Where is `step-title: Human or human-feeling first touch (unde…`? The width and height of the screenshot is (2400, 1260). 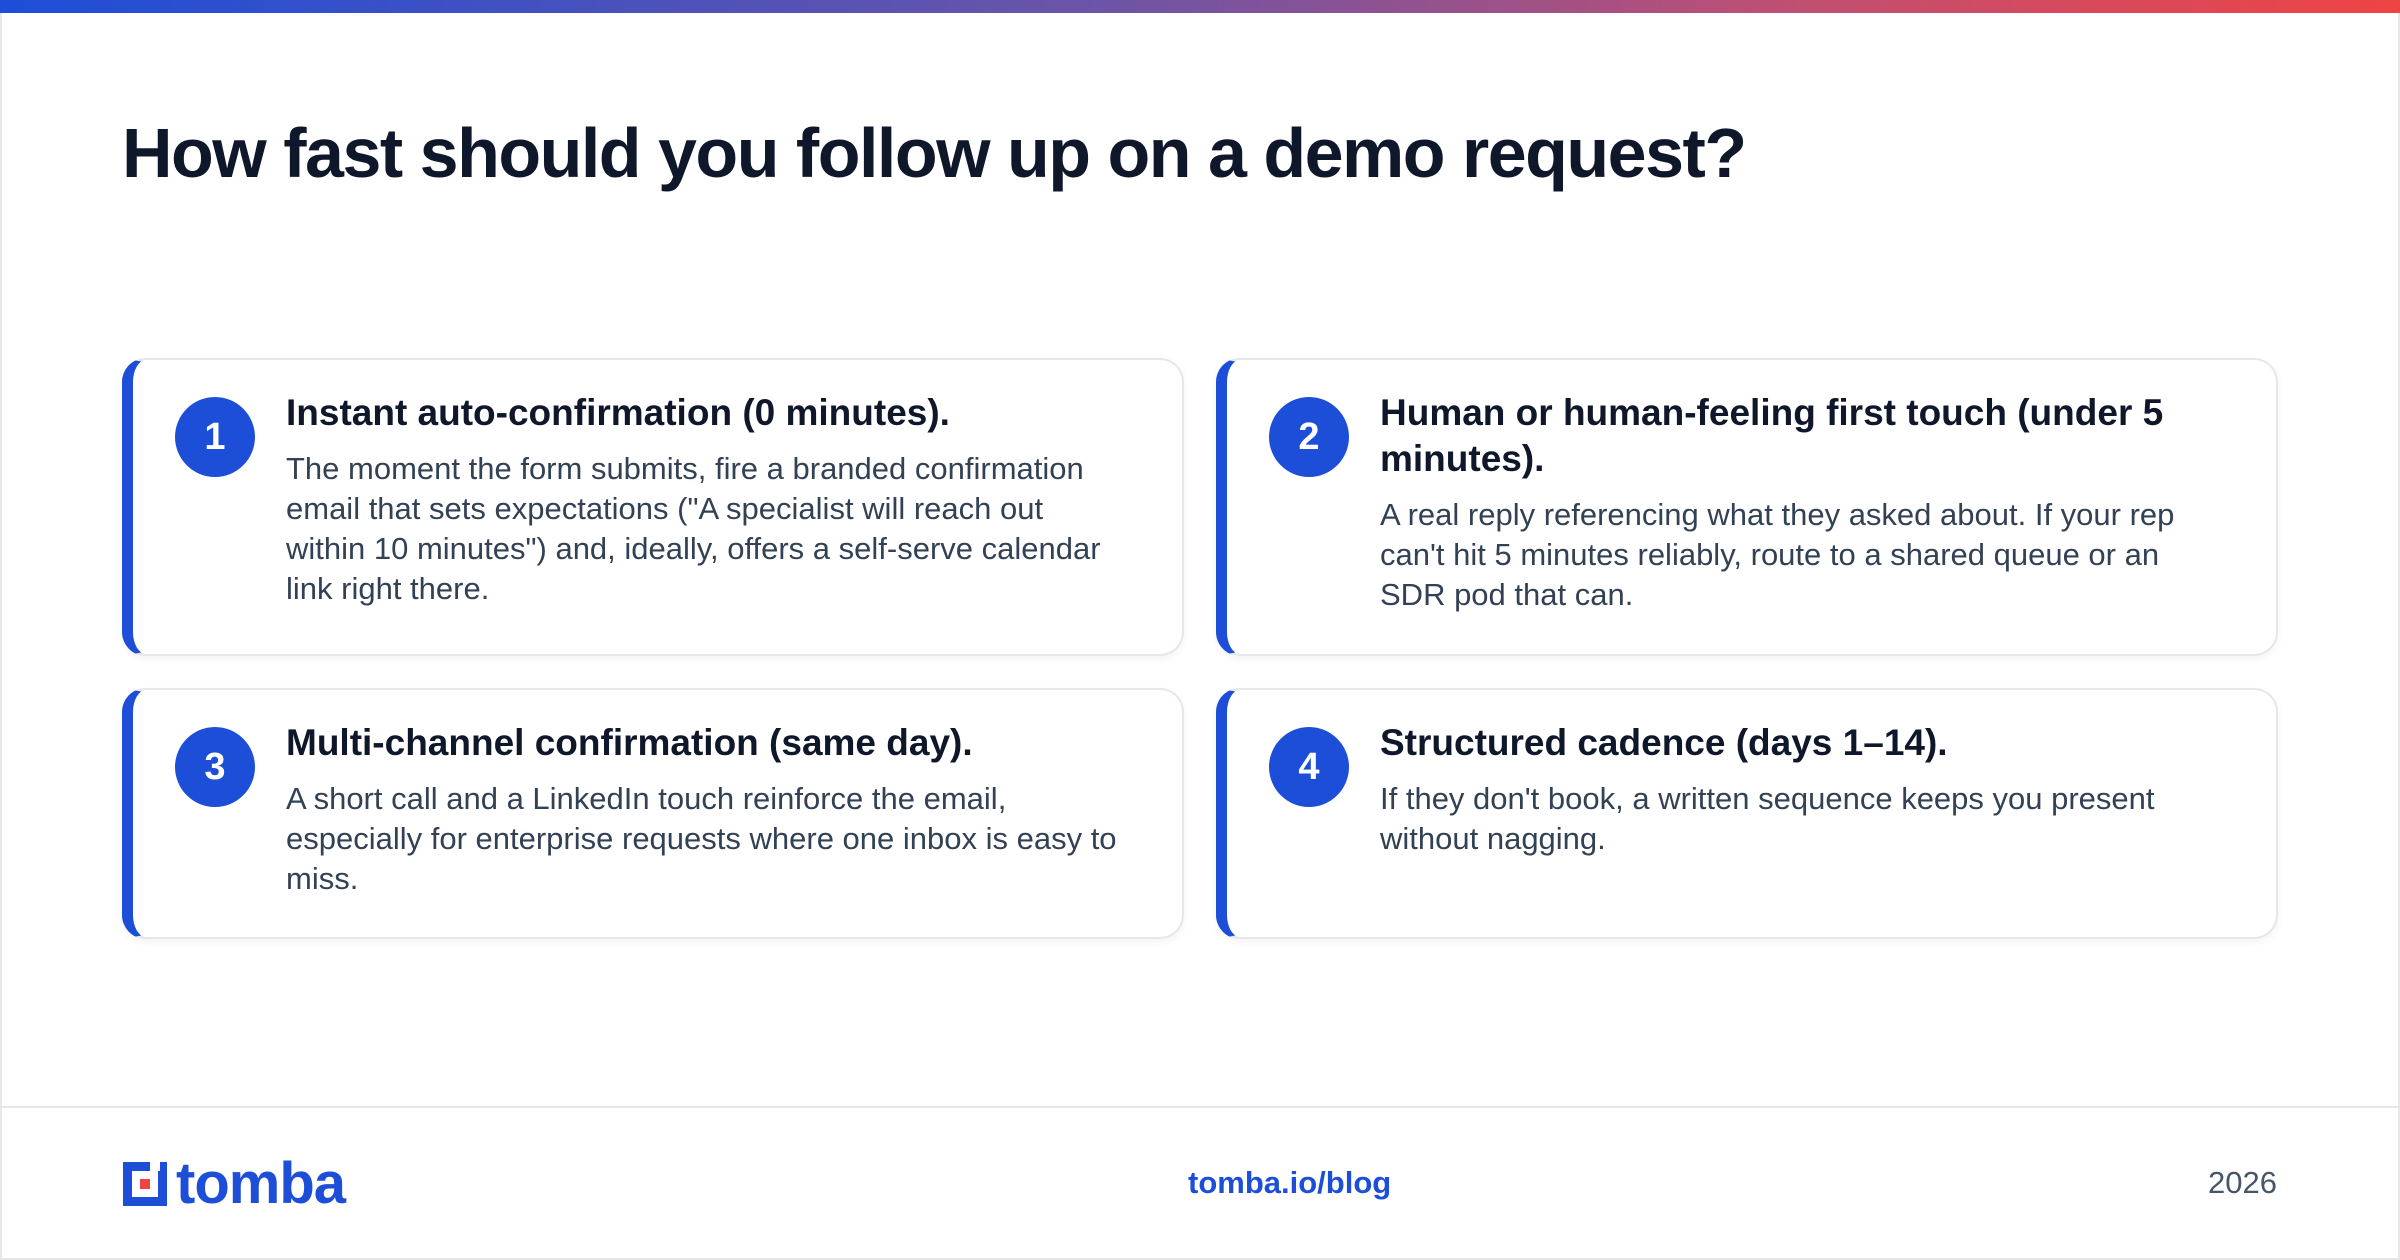
step-title: Human or human-feeling first touch (unde… is located at coordinates (1772, 435).